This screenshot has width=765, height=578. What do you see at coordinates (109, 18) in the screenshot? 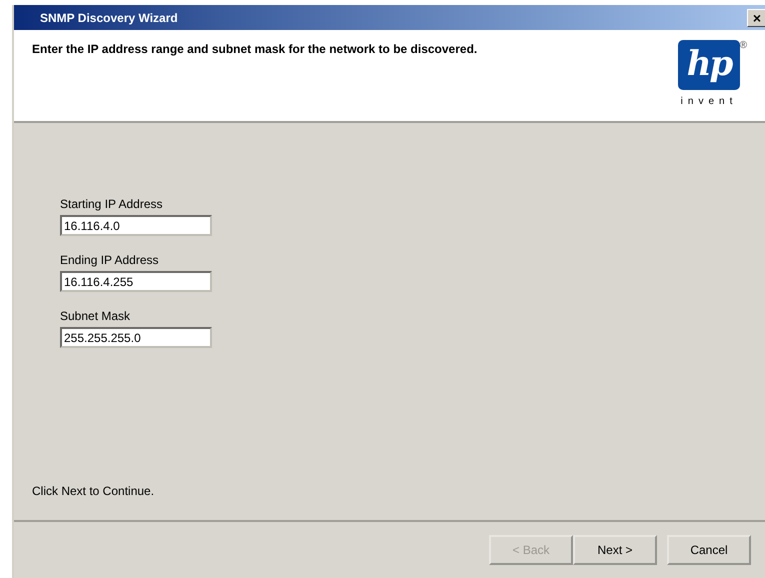
I see `window-title: SNMP Discovery Wizard` at bounding box center [109, 18].